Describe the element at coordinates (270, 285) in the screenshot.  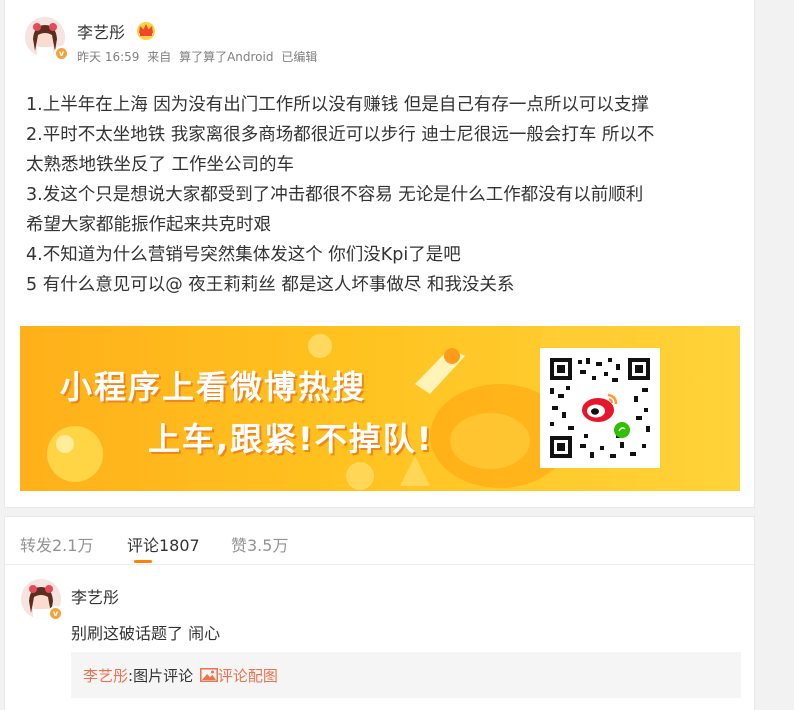
I see `post-line: 5 有什么意见可以@ 夜王莉莉丝 都是这人坏事做尽 和我没关系` at that location.